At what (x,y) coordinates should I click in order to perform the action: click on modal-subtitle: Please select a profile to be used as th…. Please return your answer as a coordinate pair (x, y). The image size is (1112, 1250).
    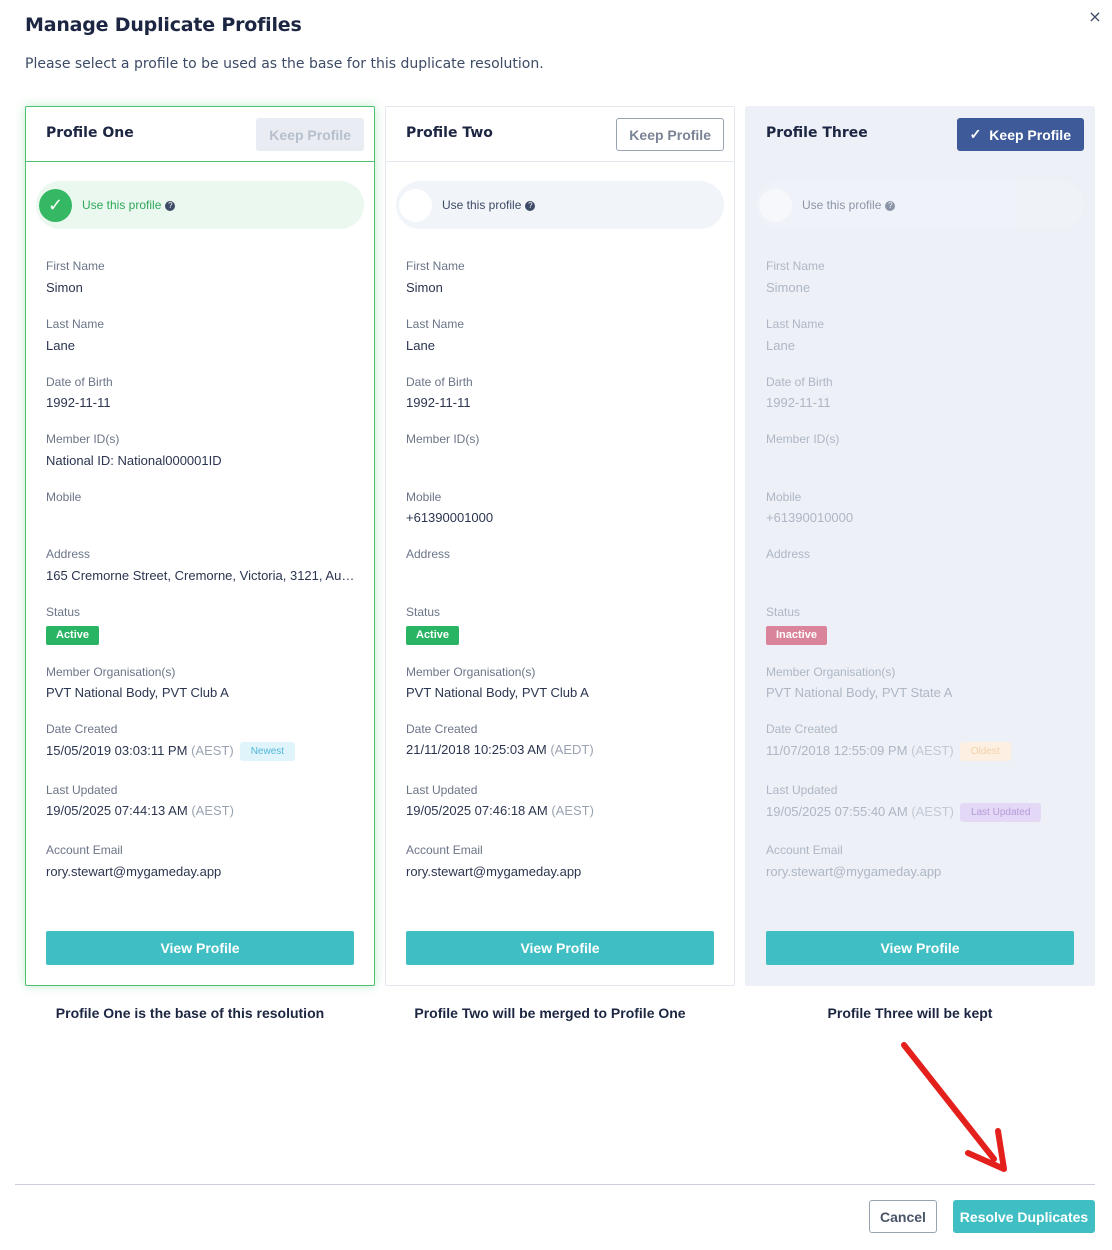
    Looking at the image, I should click on (284, 64).